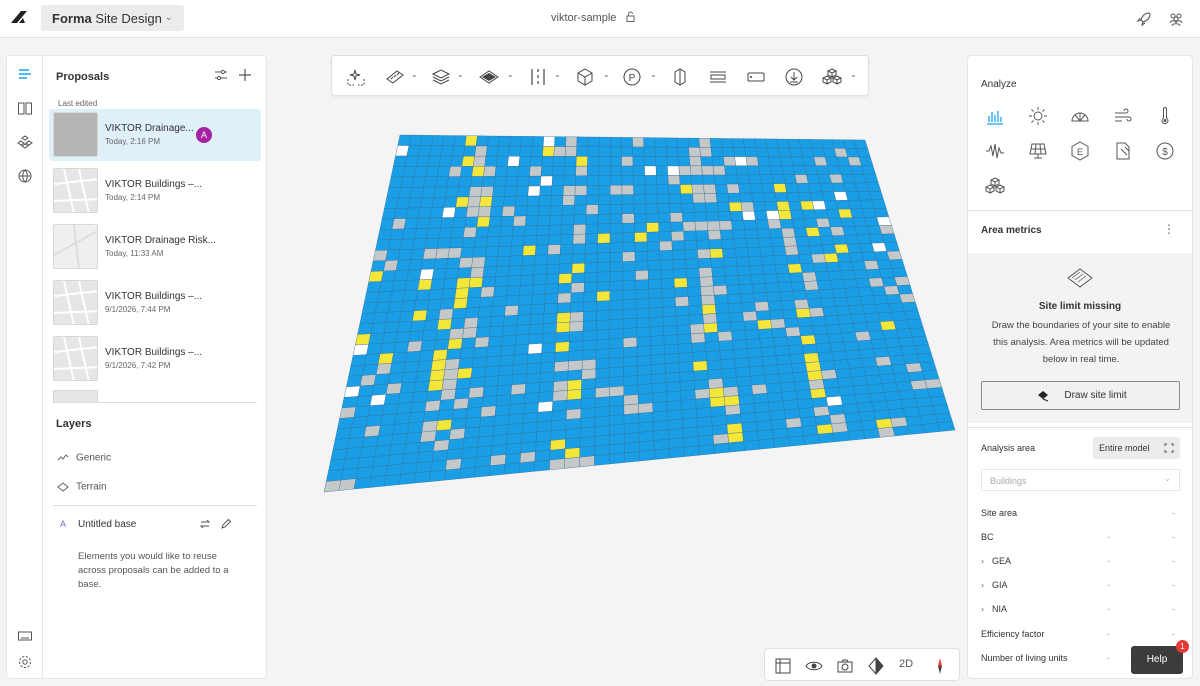 This screenshot has height=686, width=1200. What do you see at coordinates (1157, 660) in the screenshot?
I see `help-button: Help` at bounding box center [1157, 660].